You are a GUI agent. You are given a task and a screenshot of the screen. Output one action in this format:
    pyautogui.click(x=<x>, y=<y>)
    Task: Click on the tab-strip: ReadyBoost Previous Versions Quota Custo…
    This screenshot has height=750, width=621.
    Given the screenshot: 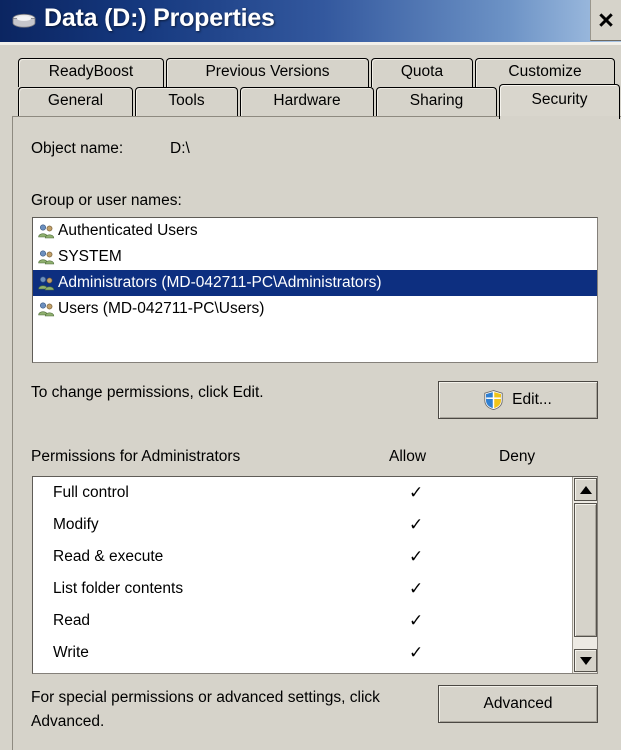 What is the action you would take?
    pyautogui.click(x=310, y=82)
    